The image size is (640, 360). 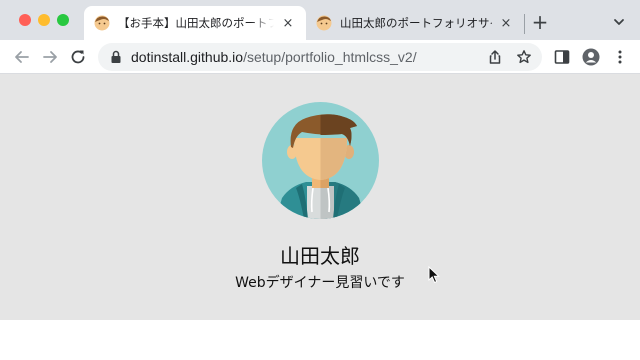 What do you see at coordinates (22, 57) in the screenshot?
I see `back-icon` at bounding box center [22, 57].